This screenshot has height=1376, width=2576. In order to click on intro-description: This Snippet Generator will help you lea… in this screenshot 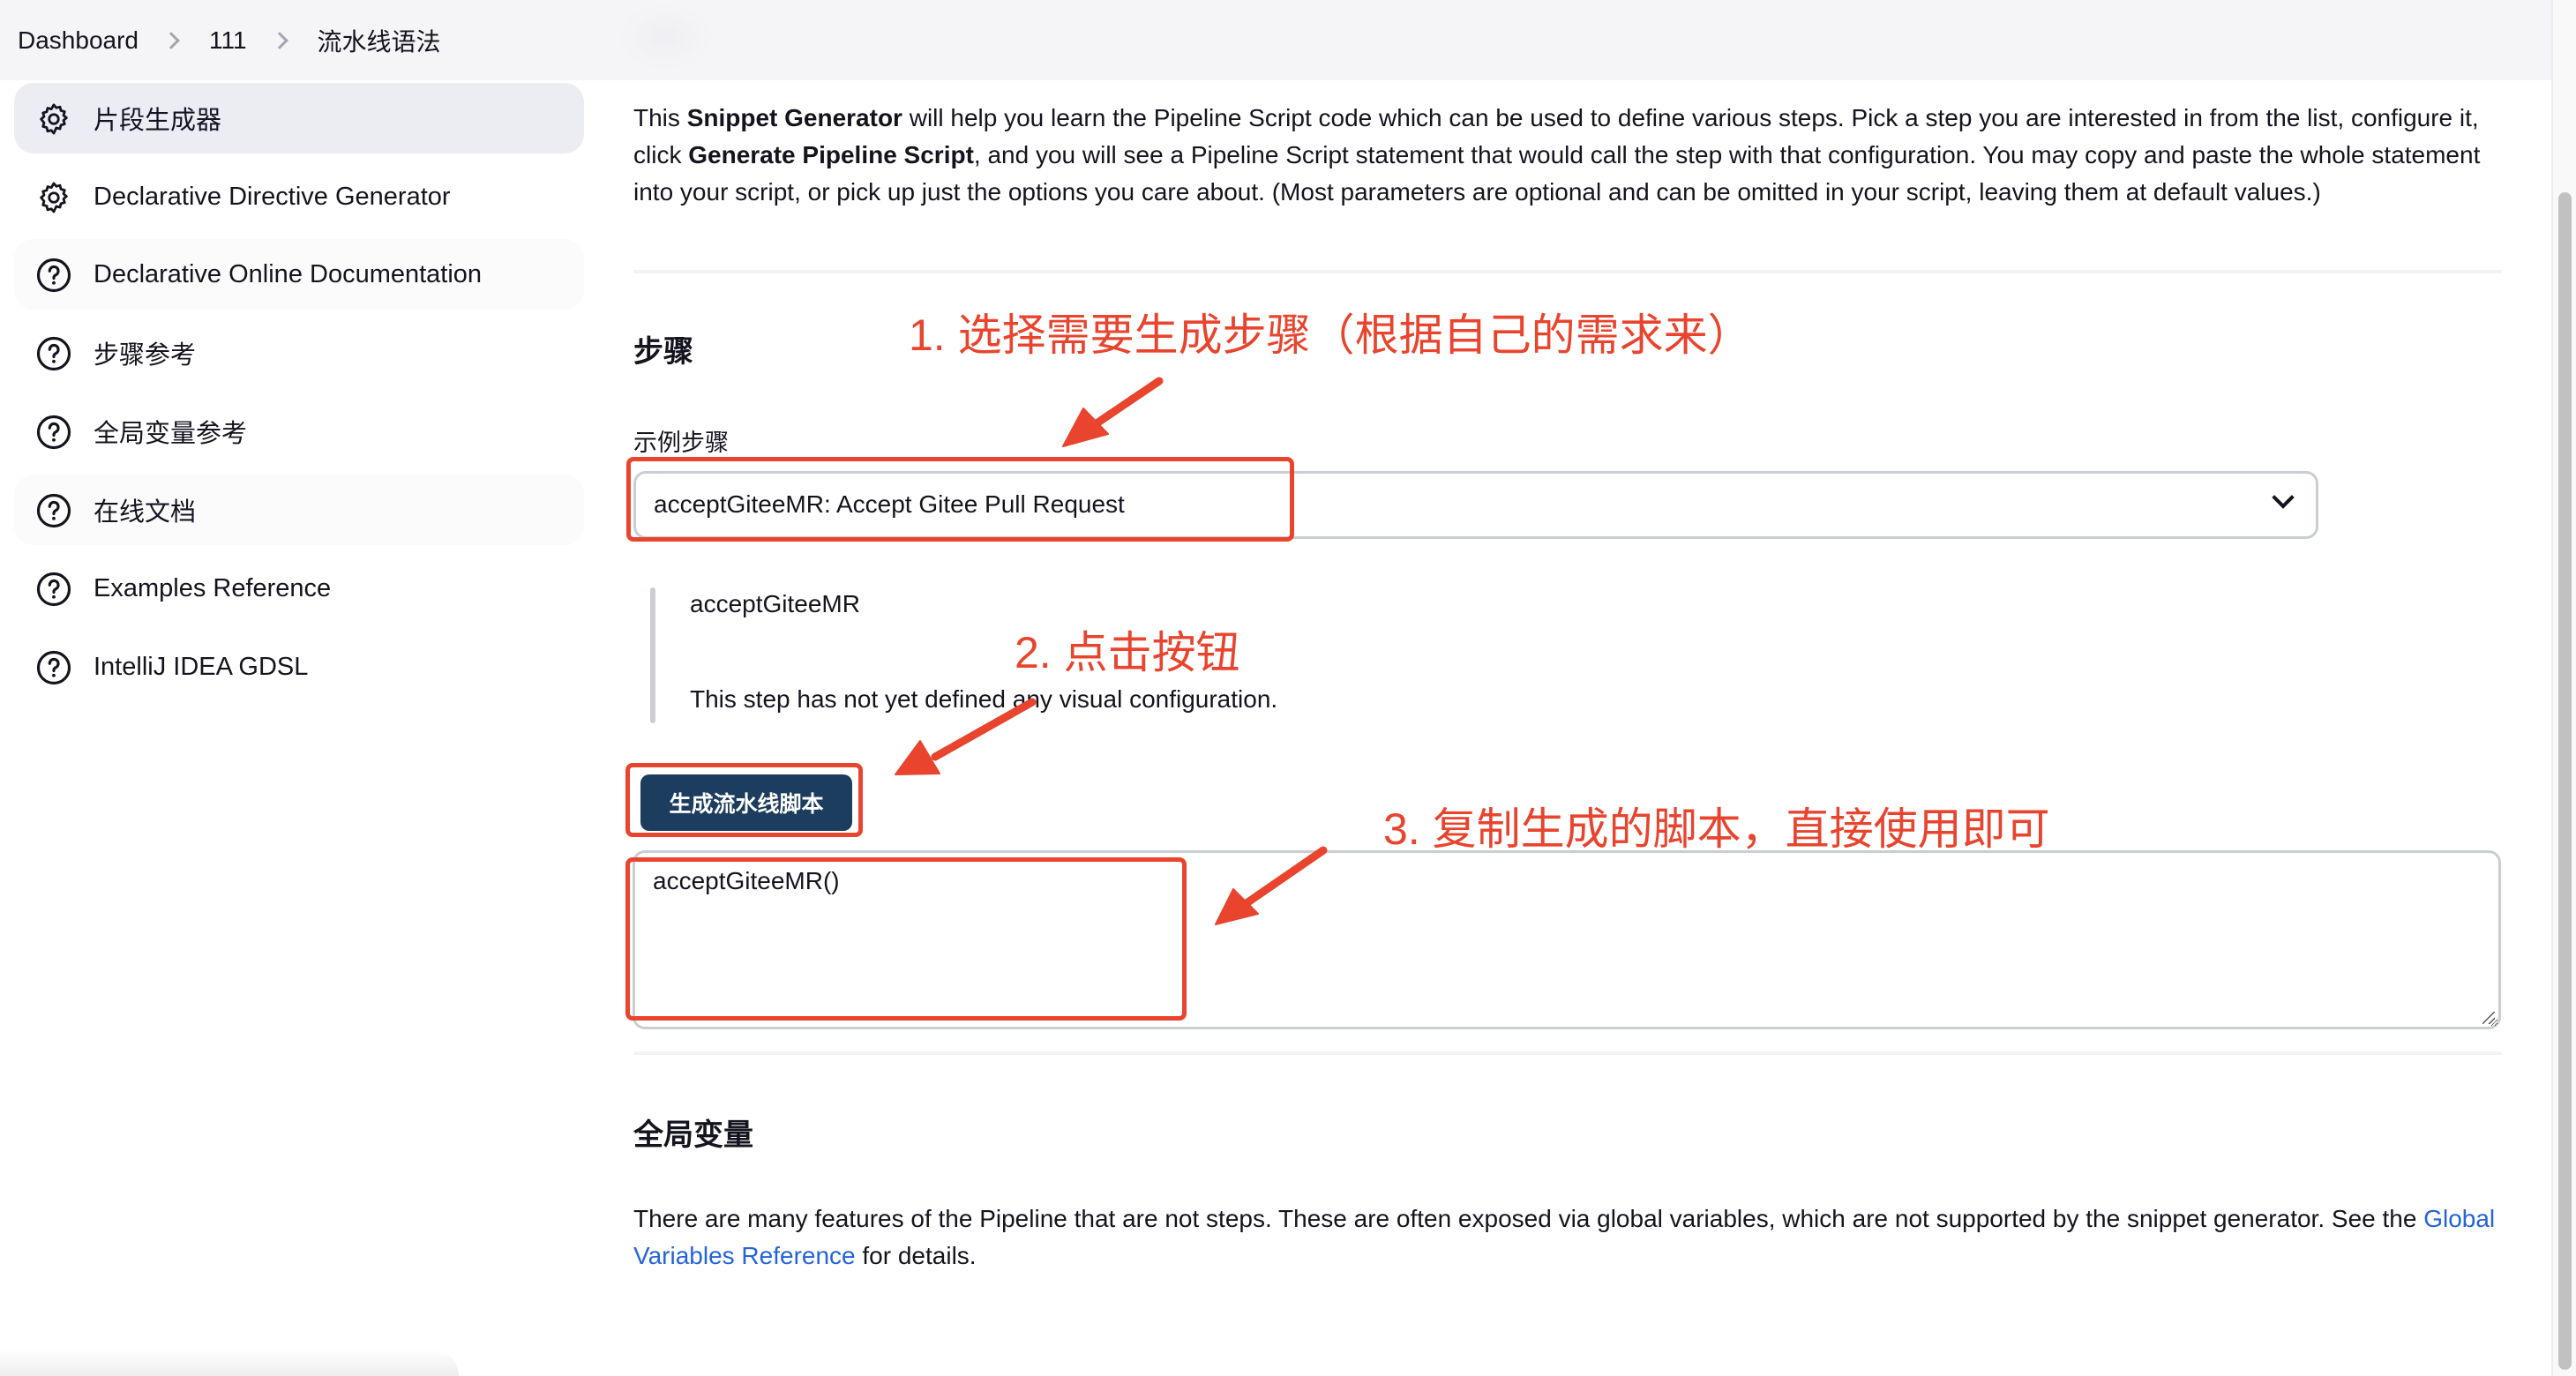, I will do `click(1569, 155)`.